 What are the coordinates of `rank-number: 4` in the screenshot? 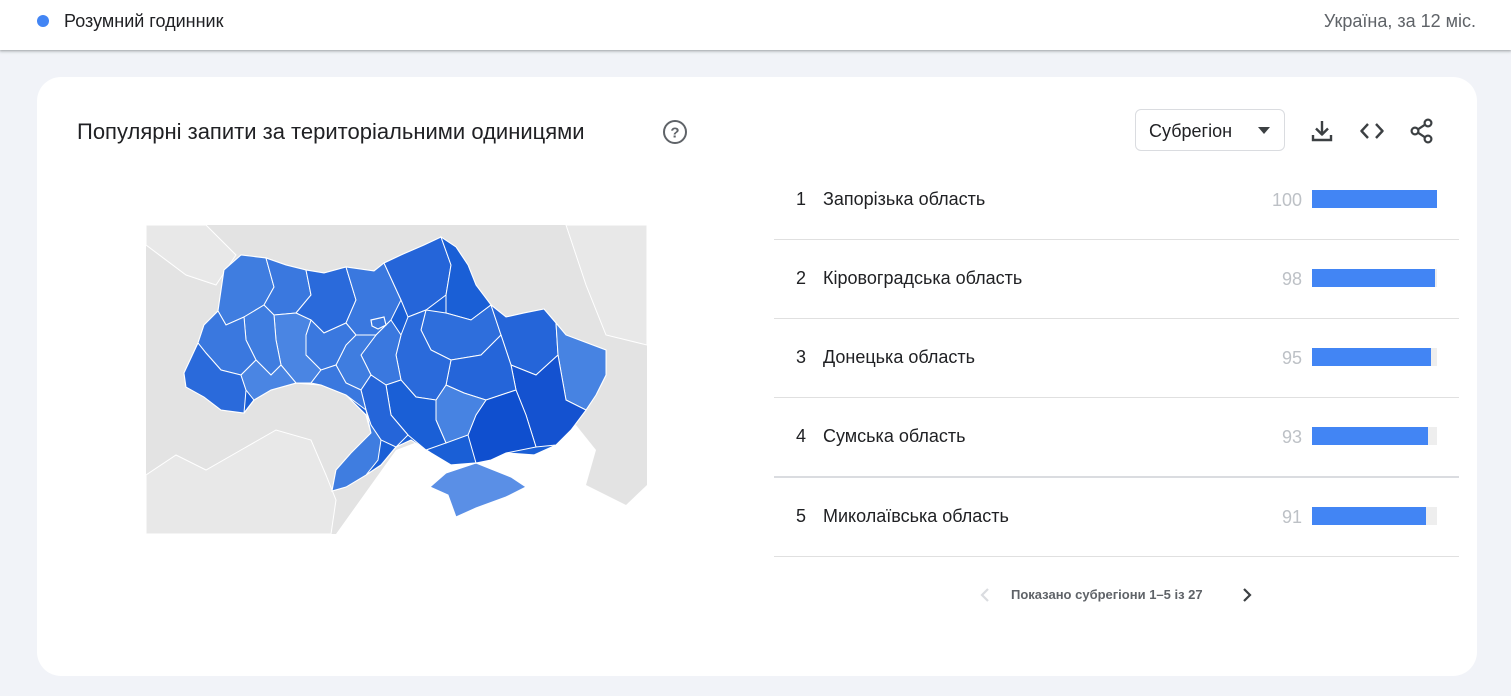 It's located at (801, 436).